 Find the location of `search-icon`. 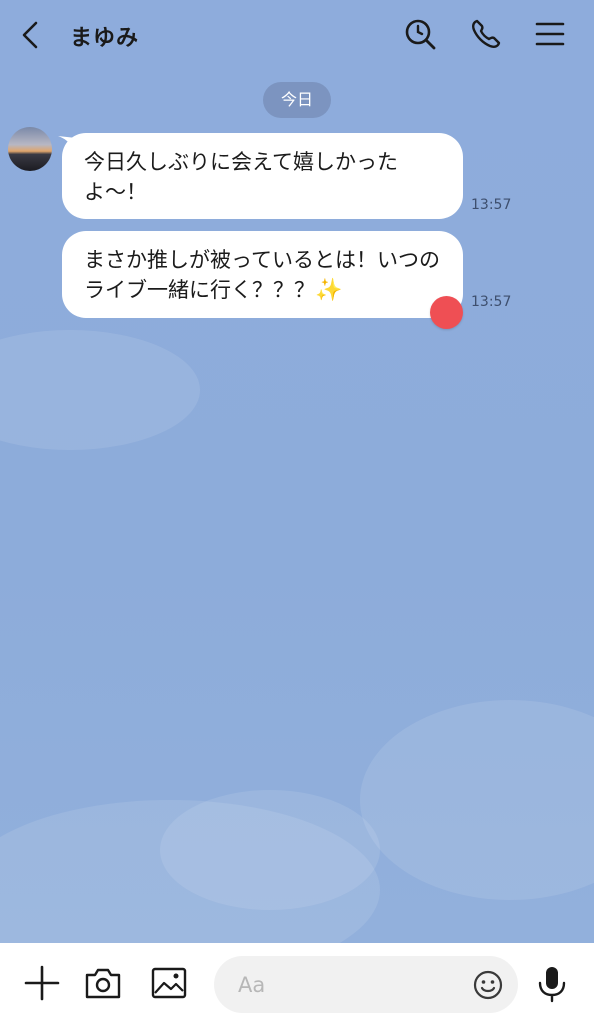

search-icon is located at coordinates (420, 34).